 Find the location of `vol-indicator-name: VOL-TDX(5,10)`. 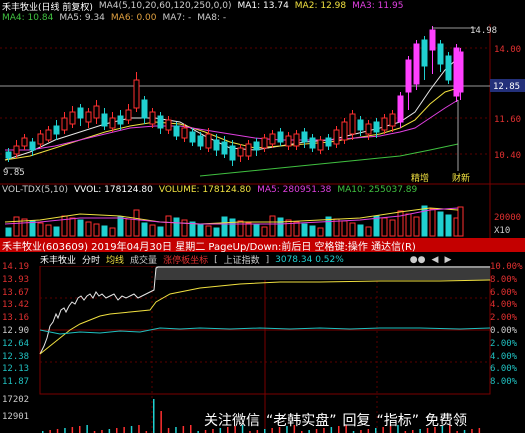

vol-indicator-name: VOL-TDX(5,10) is located at coordinates (35, 190).